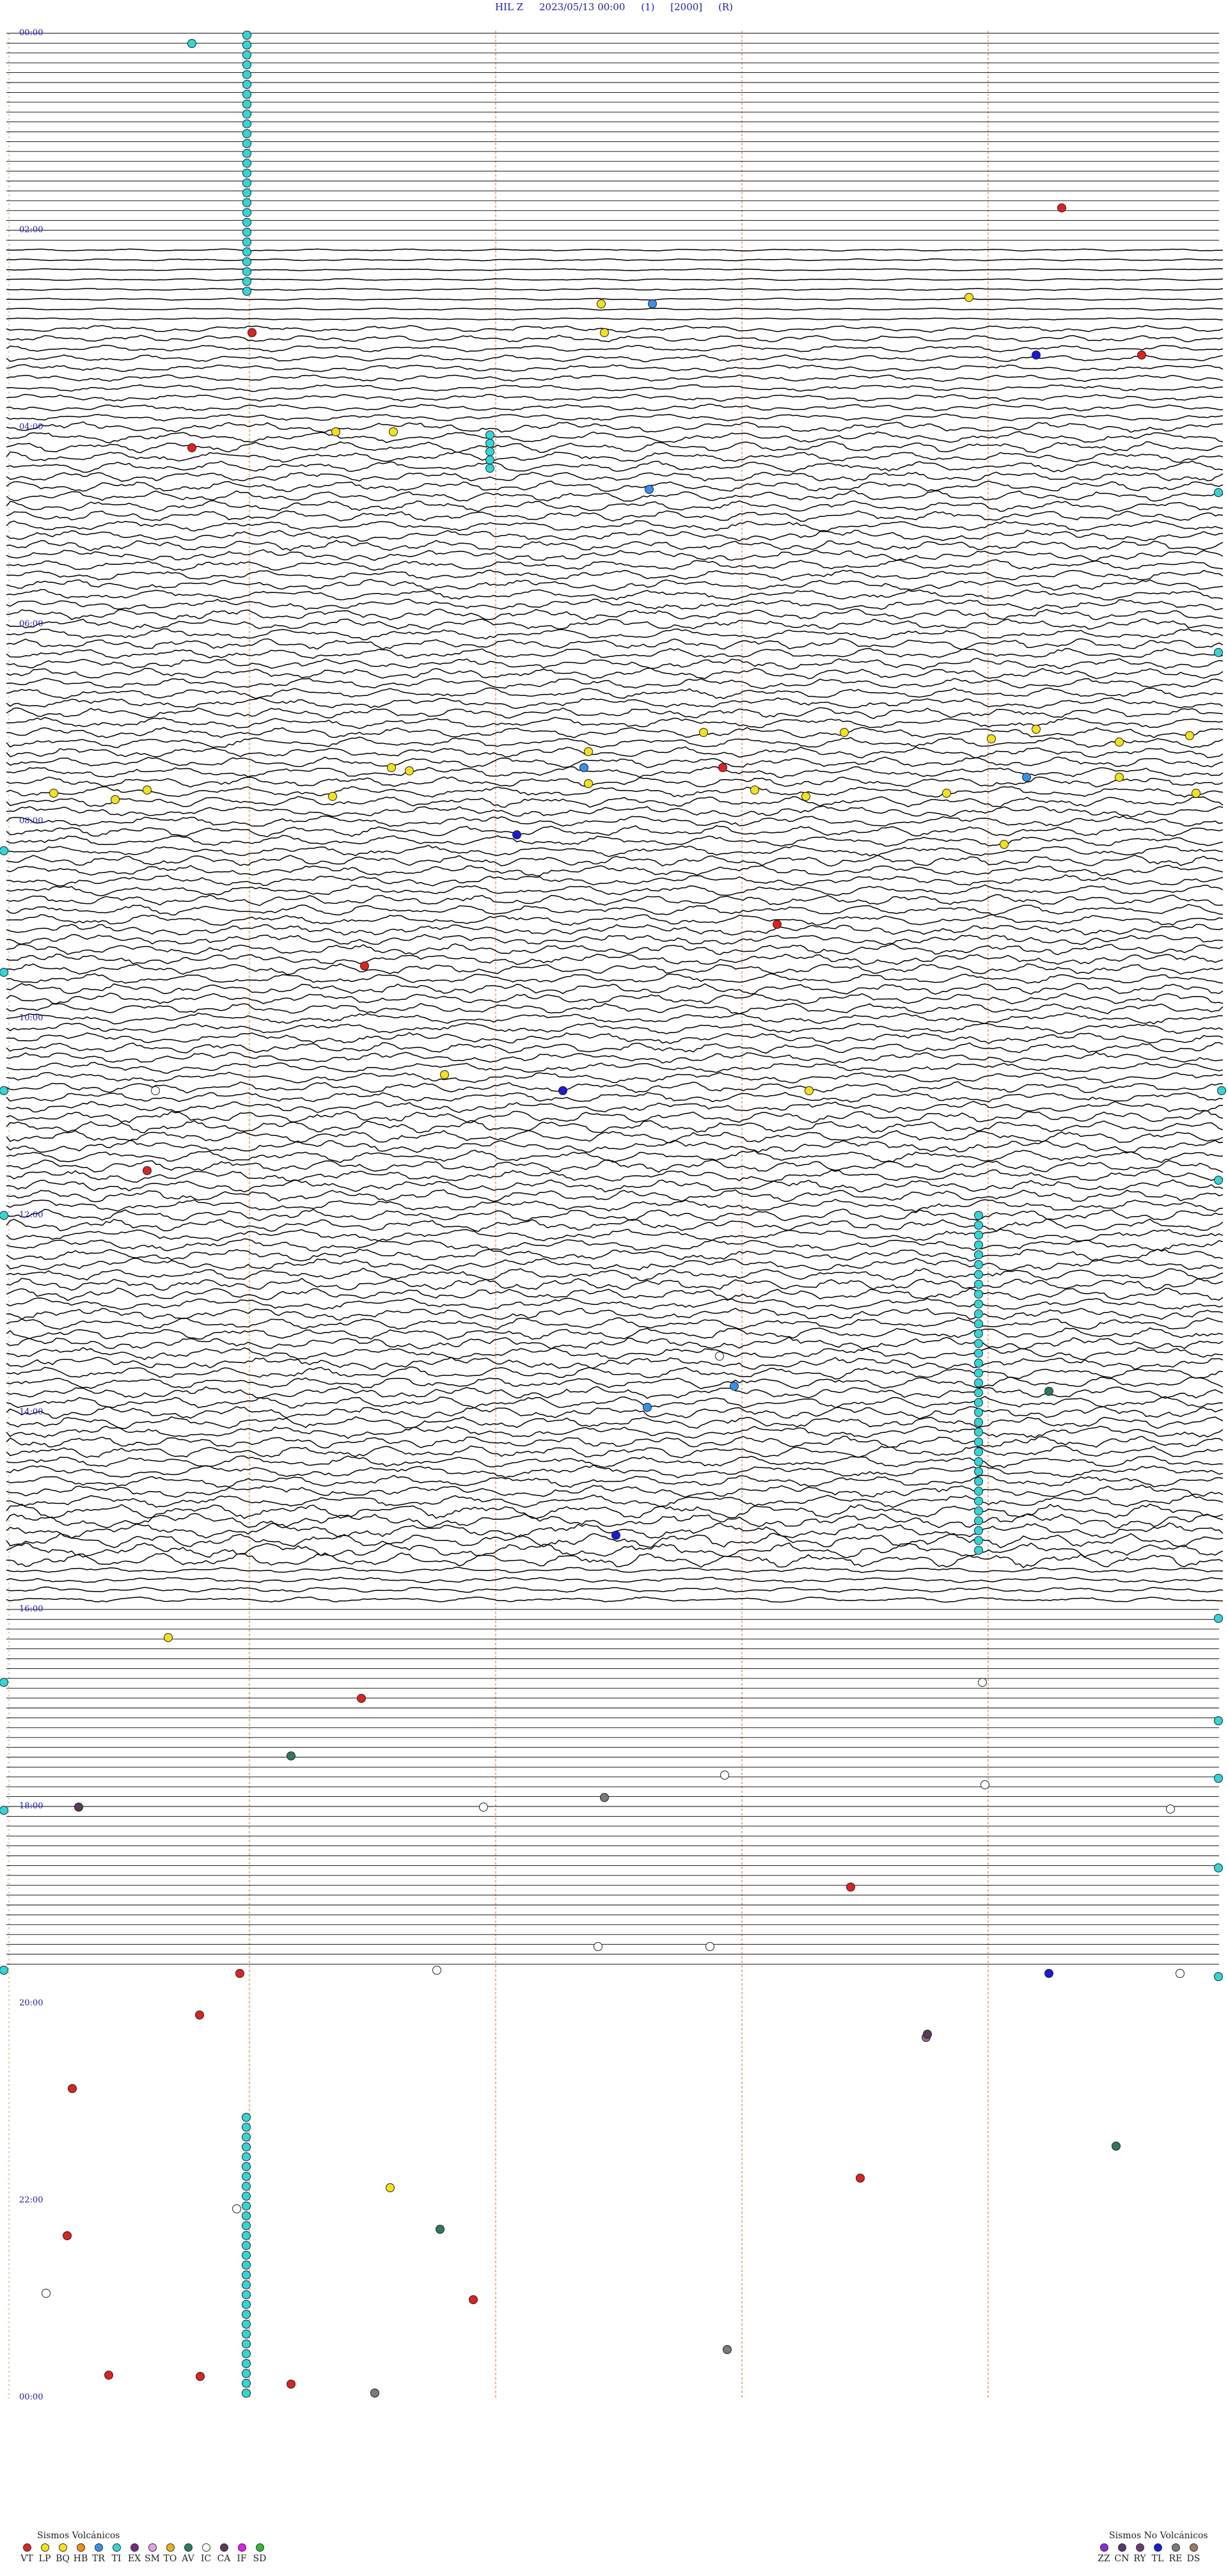  What do you see at coordinates (31, 1609) in the screenshot?
I see `time-label: 16:00` at bounding box center [31, 1609].